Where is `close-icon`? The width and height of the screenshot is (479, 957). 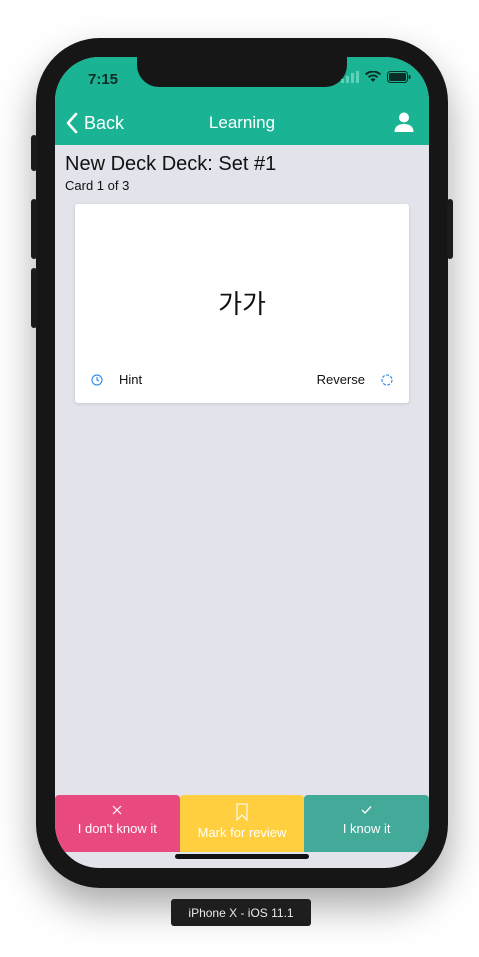 close-icon is located at coordinates (117, 810).